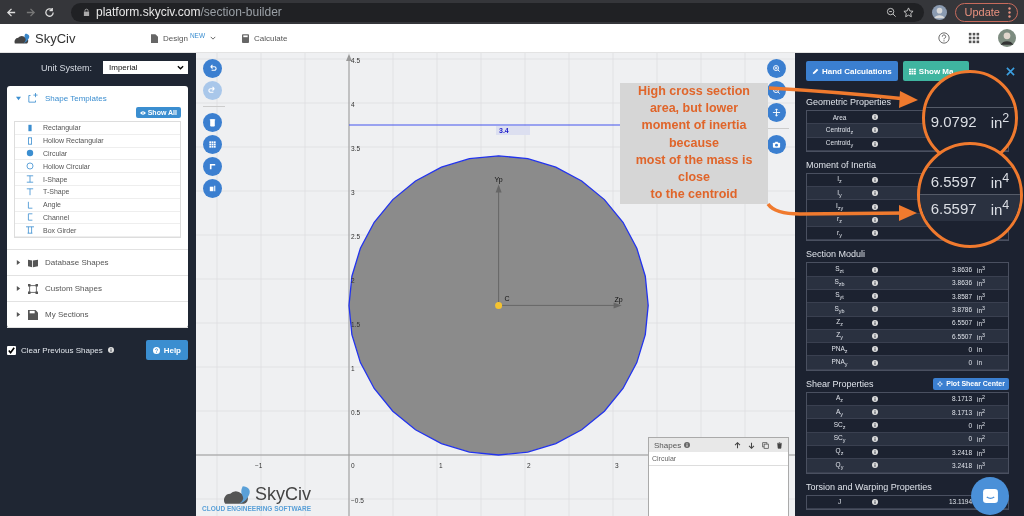  I want to click on pencil-icon, so click(815, 71).